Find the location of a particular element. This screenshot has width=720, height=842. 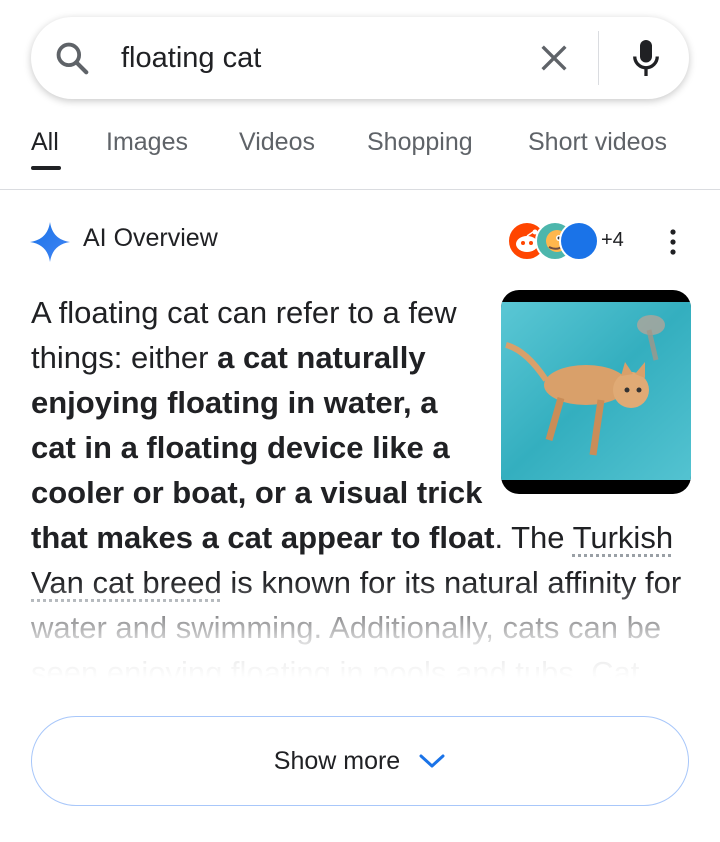

tab-shopping: Shopping is located at coordinates (420, 142).